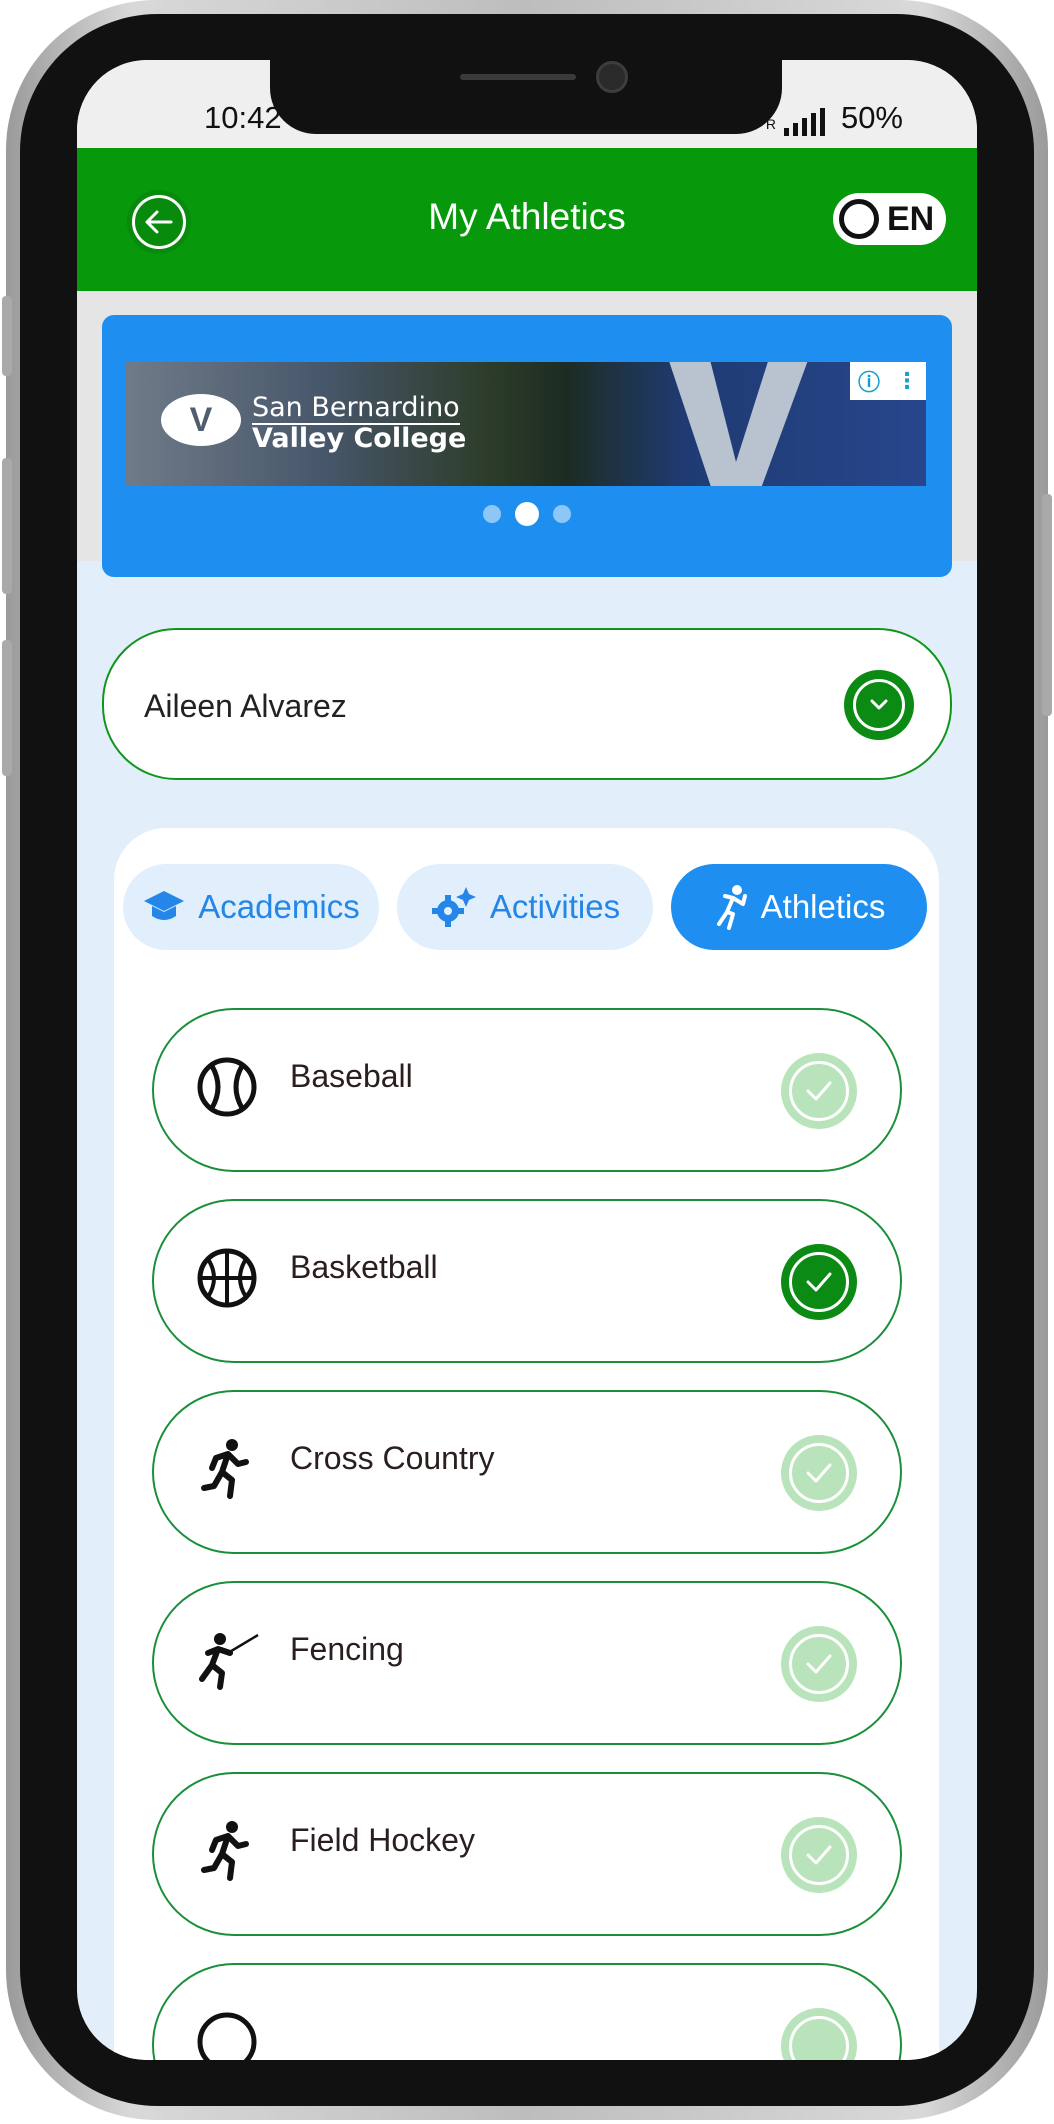  What do you see at coordinates (279, 906) in the screenshot?
I see `tab-label: Academics` at bounding box center [279, 906].